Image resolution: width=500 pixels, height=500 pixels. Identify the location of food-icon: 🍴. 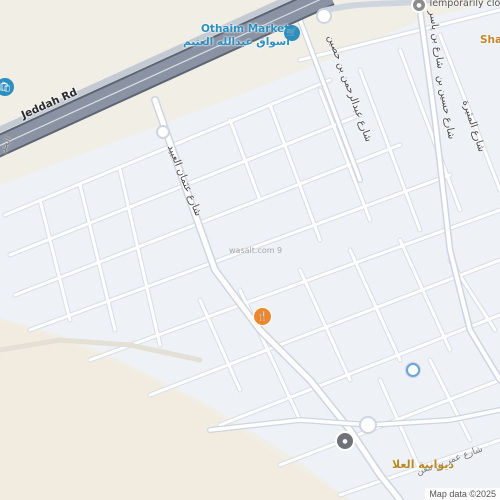
(262, 316).